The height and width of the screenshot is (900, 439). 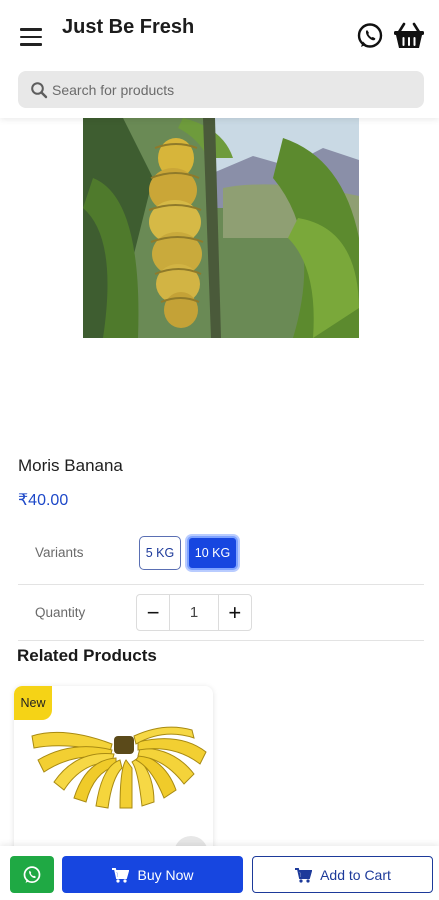 I want to click on variants-label: Variants, so click(x=59, y=552).